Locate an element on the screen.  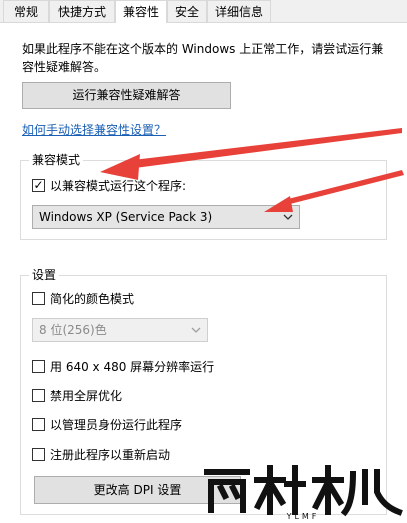
red-arrow-annotations is located at coordinates (252, 170).